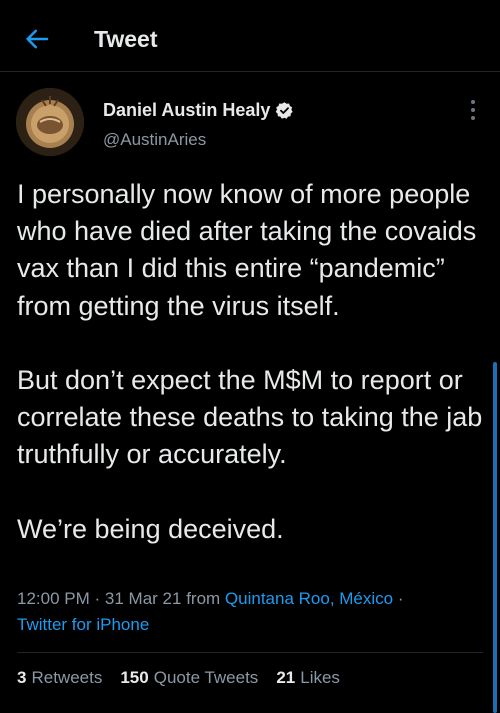 This screenshot has width=500, height=713. I want to click on tweet-date: 31 Mar 21, so click(143, 598).